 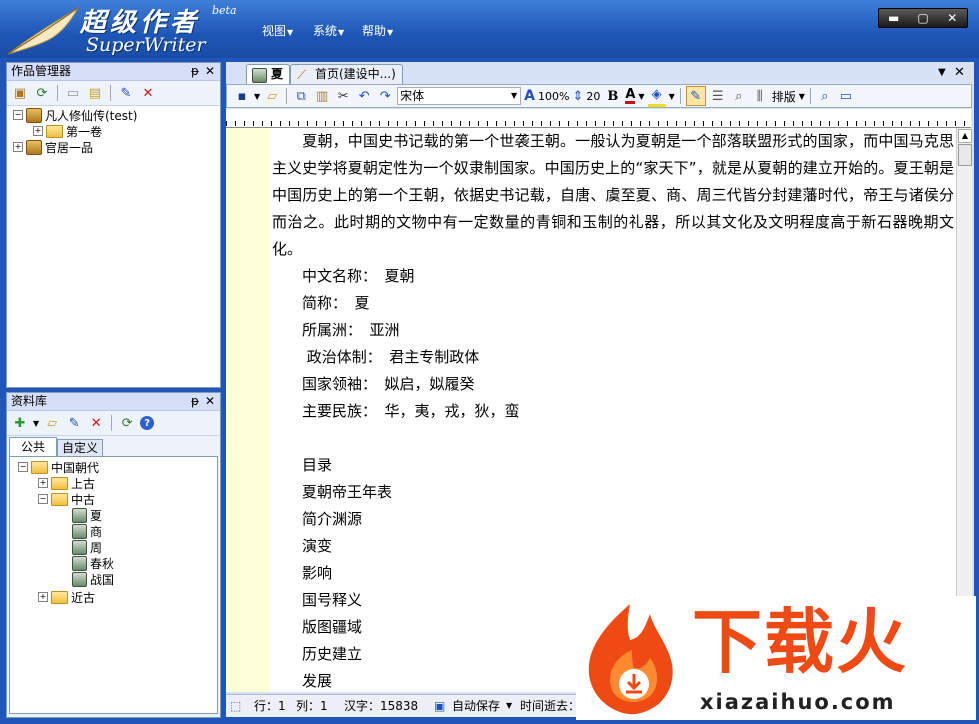 I want to click on font-select: 宋体 ▼, so click(x=459, y=96).